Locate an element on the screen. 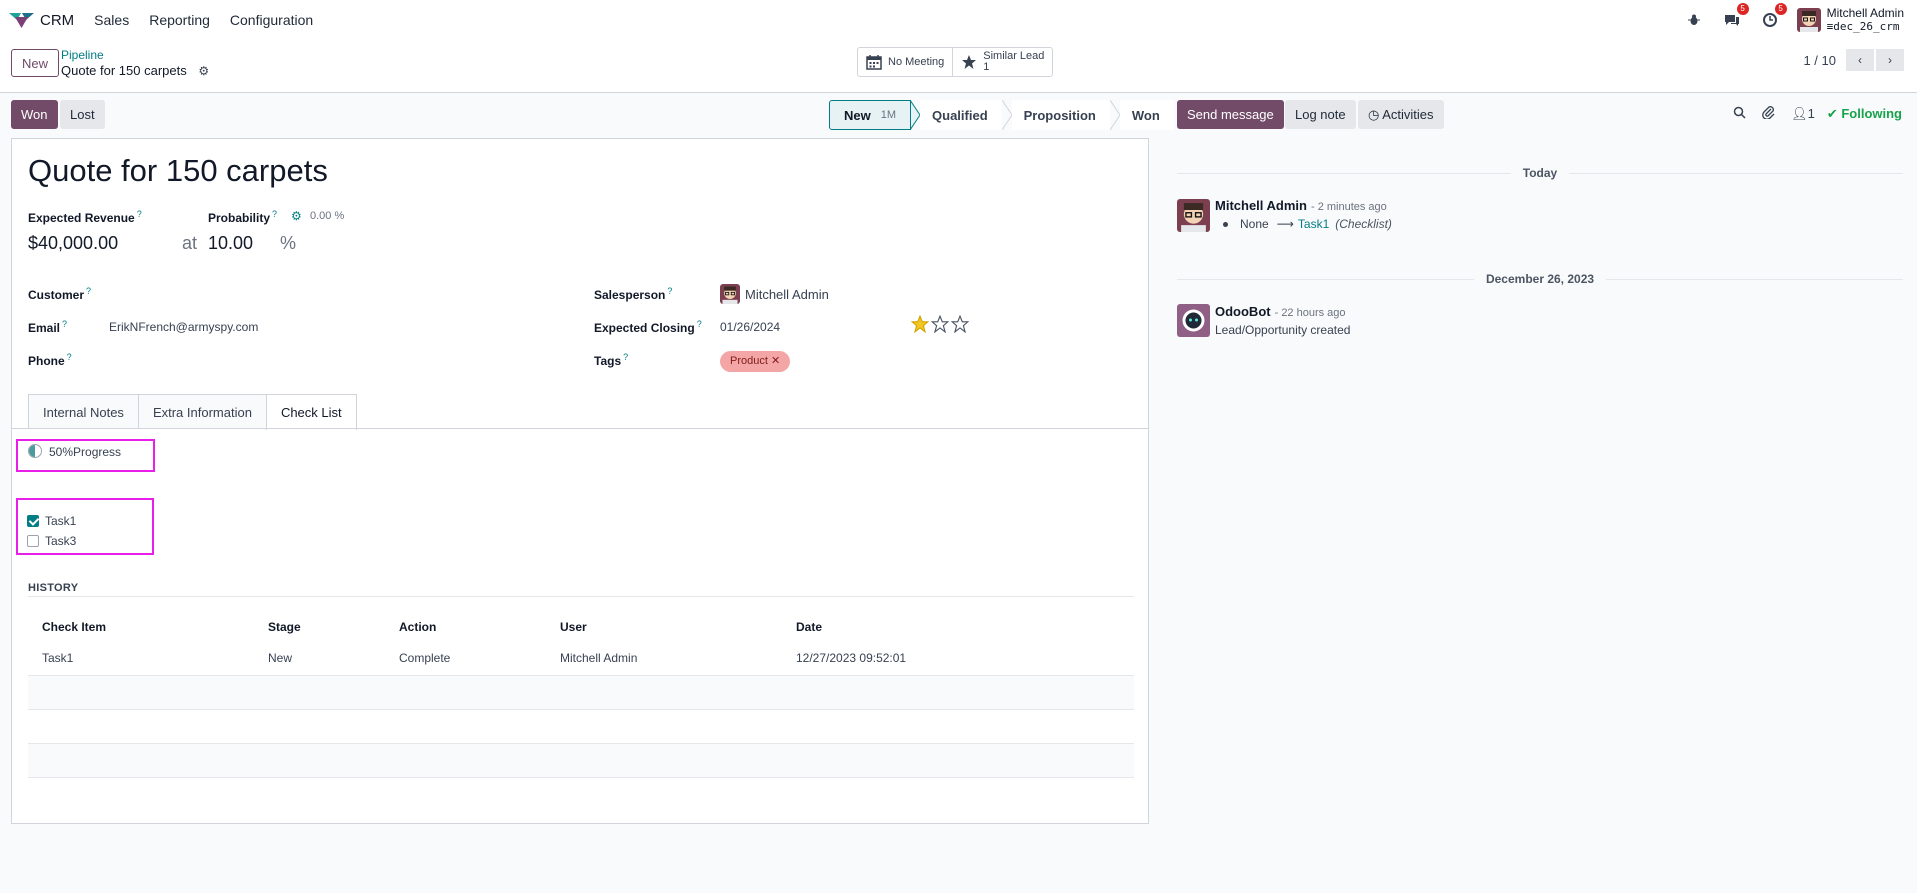 Image resolution: width=1917 pixels, height=893 pixels. following-button: ✔ Following is located at coordinates (1864, 114).